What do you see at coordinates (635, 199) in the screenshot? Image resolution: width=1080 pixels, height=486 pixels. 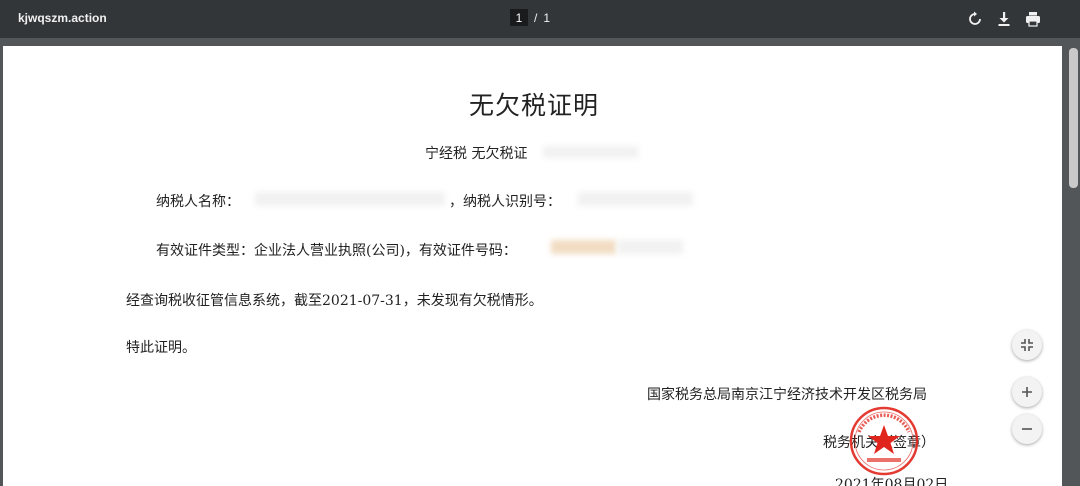 I see `redacted-taxpayer-id` at bounding box center [635, 199].